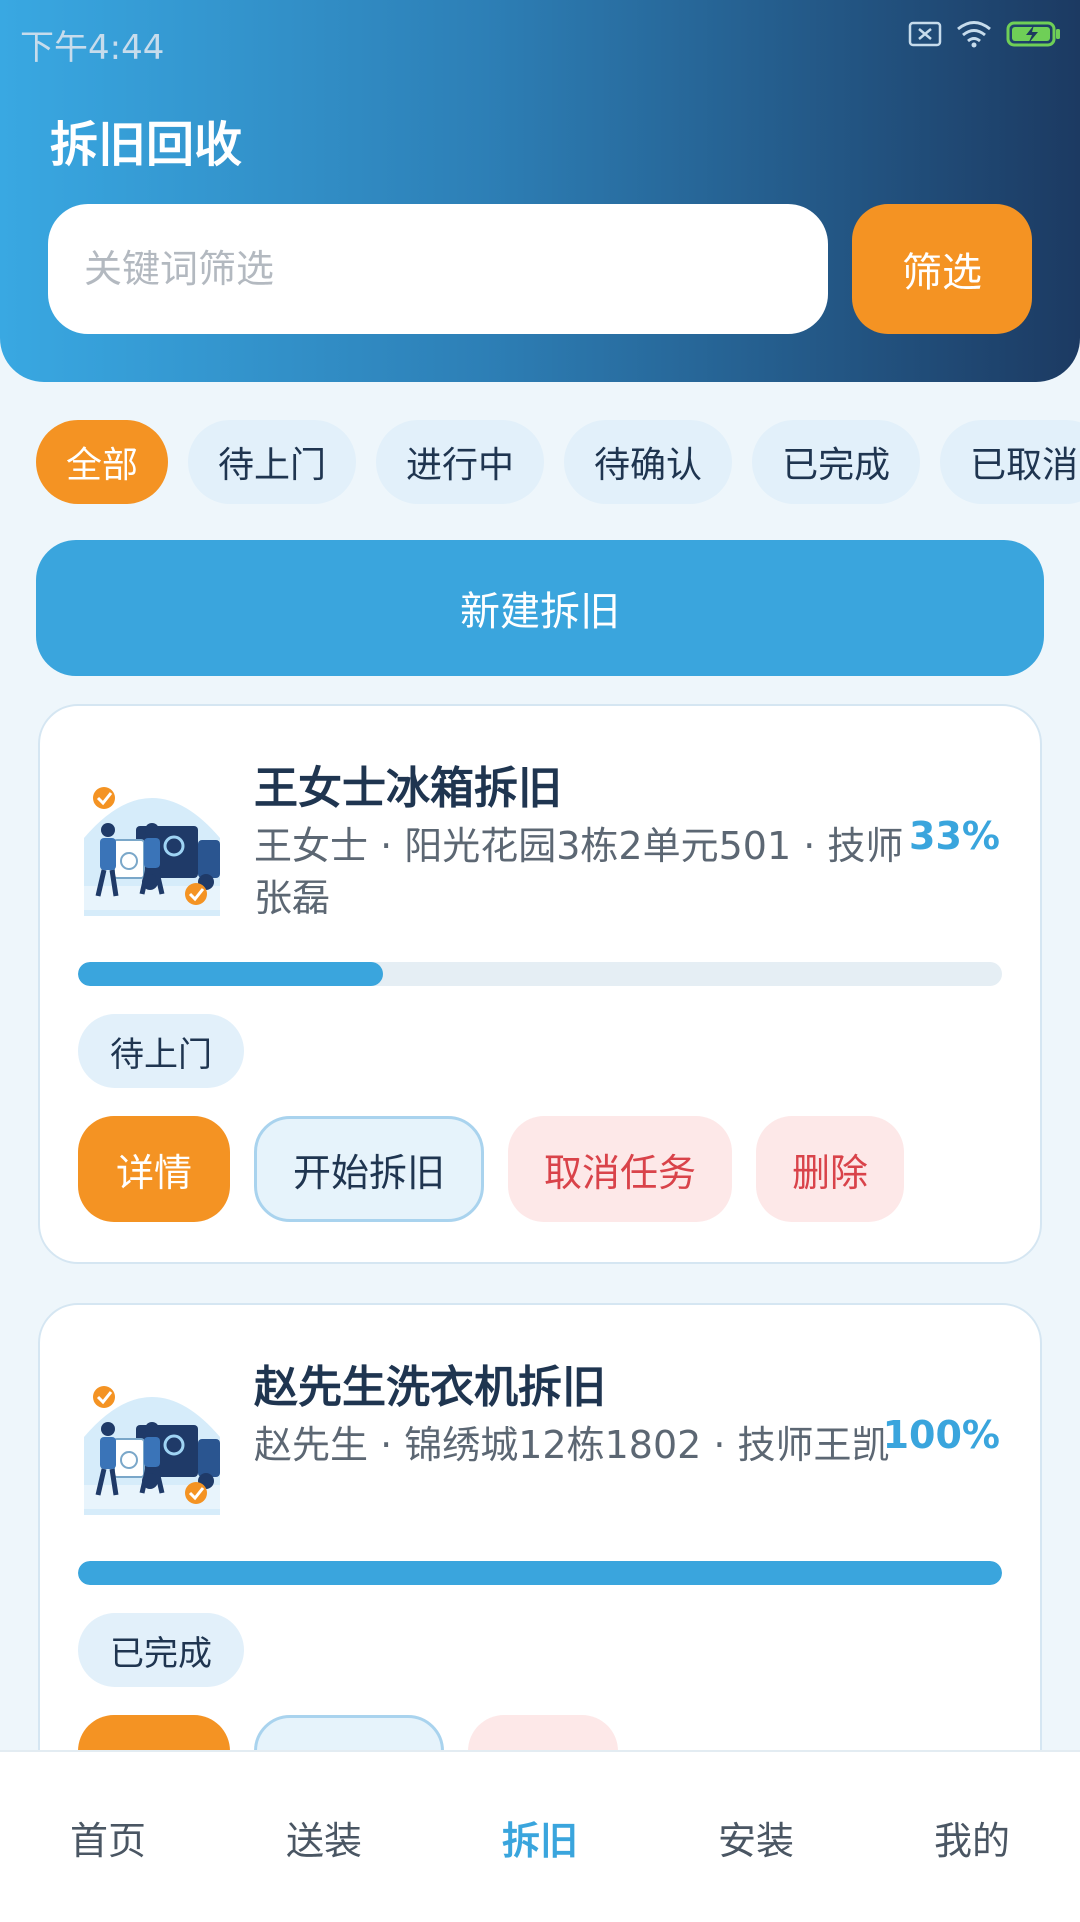 Image resolution: width=1080 pixels, height=1922 pixels. Describe the element at coordinates (272, 462) in the screenshot. I see `tab-pending-visit: 待上门` at that location.